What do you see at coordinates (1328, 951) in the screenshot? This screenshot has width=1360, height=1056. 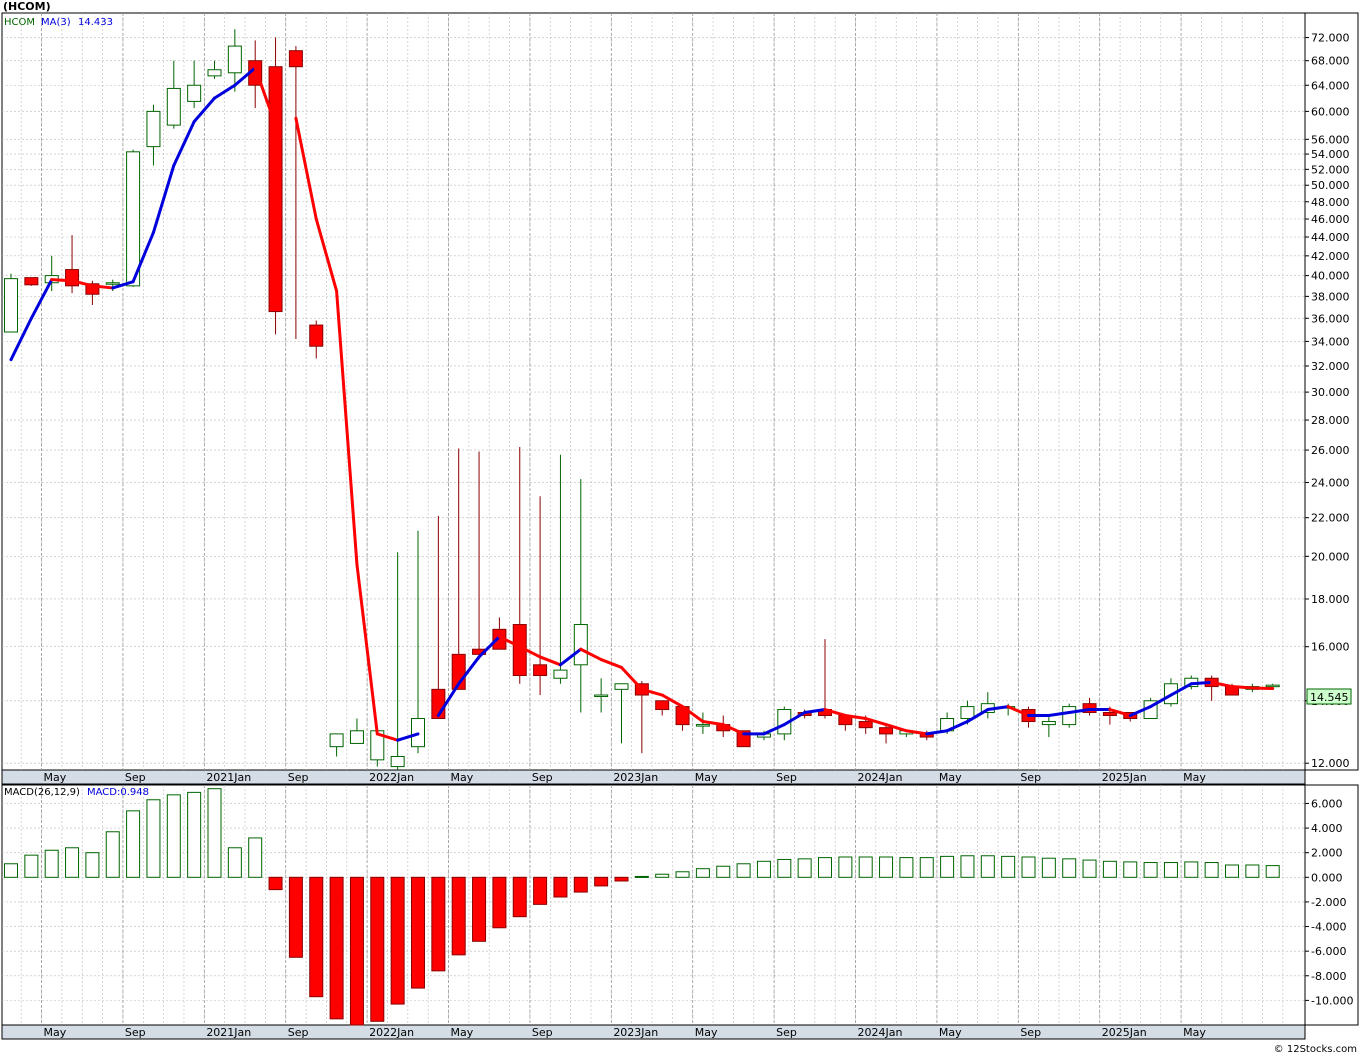 I see `macd-y-tick-label: -6.000` at bounding box center [1328, 951].